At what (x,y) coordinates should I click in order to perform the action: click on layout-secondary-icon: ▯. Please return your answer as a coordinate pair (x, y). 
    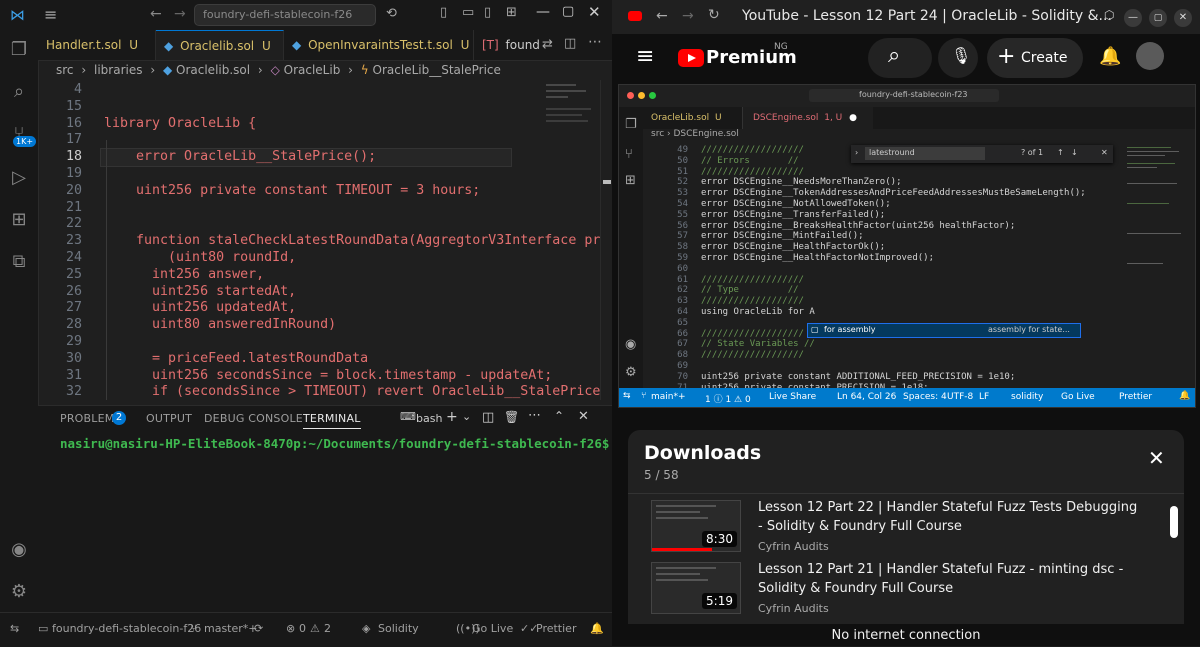
    Looking at the image, I should click on (487, 12).